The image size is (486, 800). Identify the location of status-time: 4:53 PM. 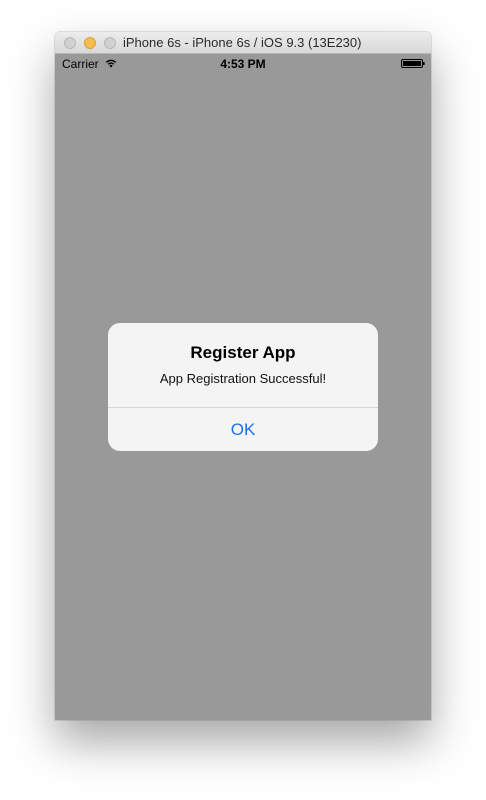
(243, 64).